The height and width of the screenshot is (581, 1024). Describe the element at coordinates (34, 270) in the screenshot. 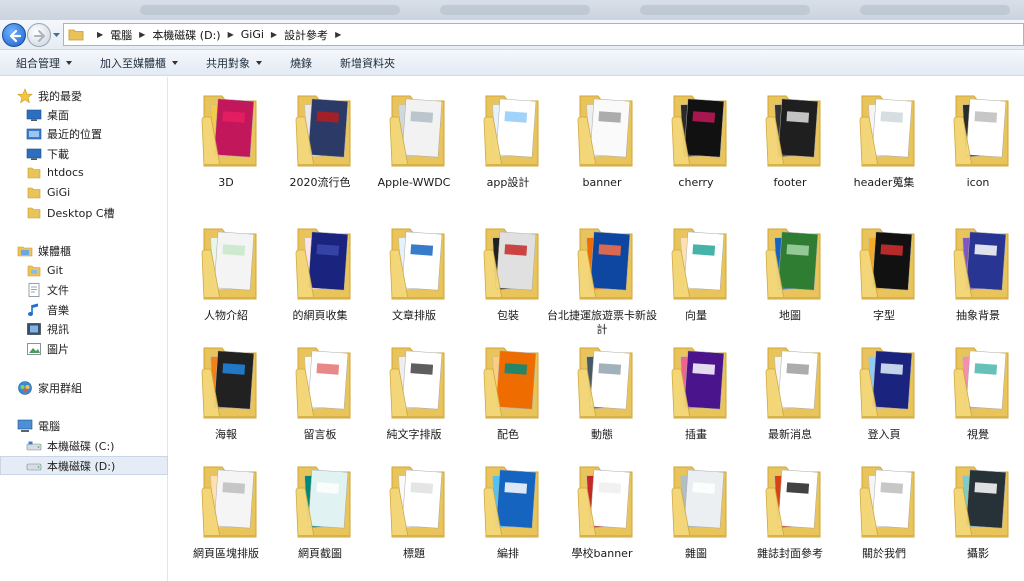

I see `library-folder-icon` at that location.